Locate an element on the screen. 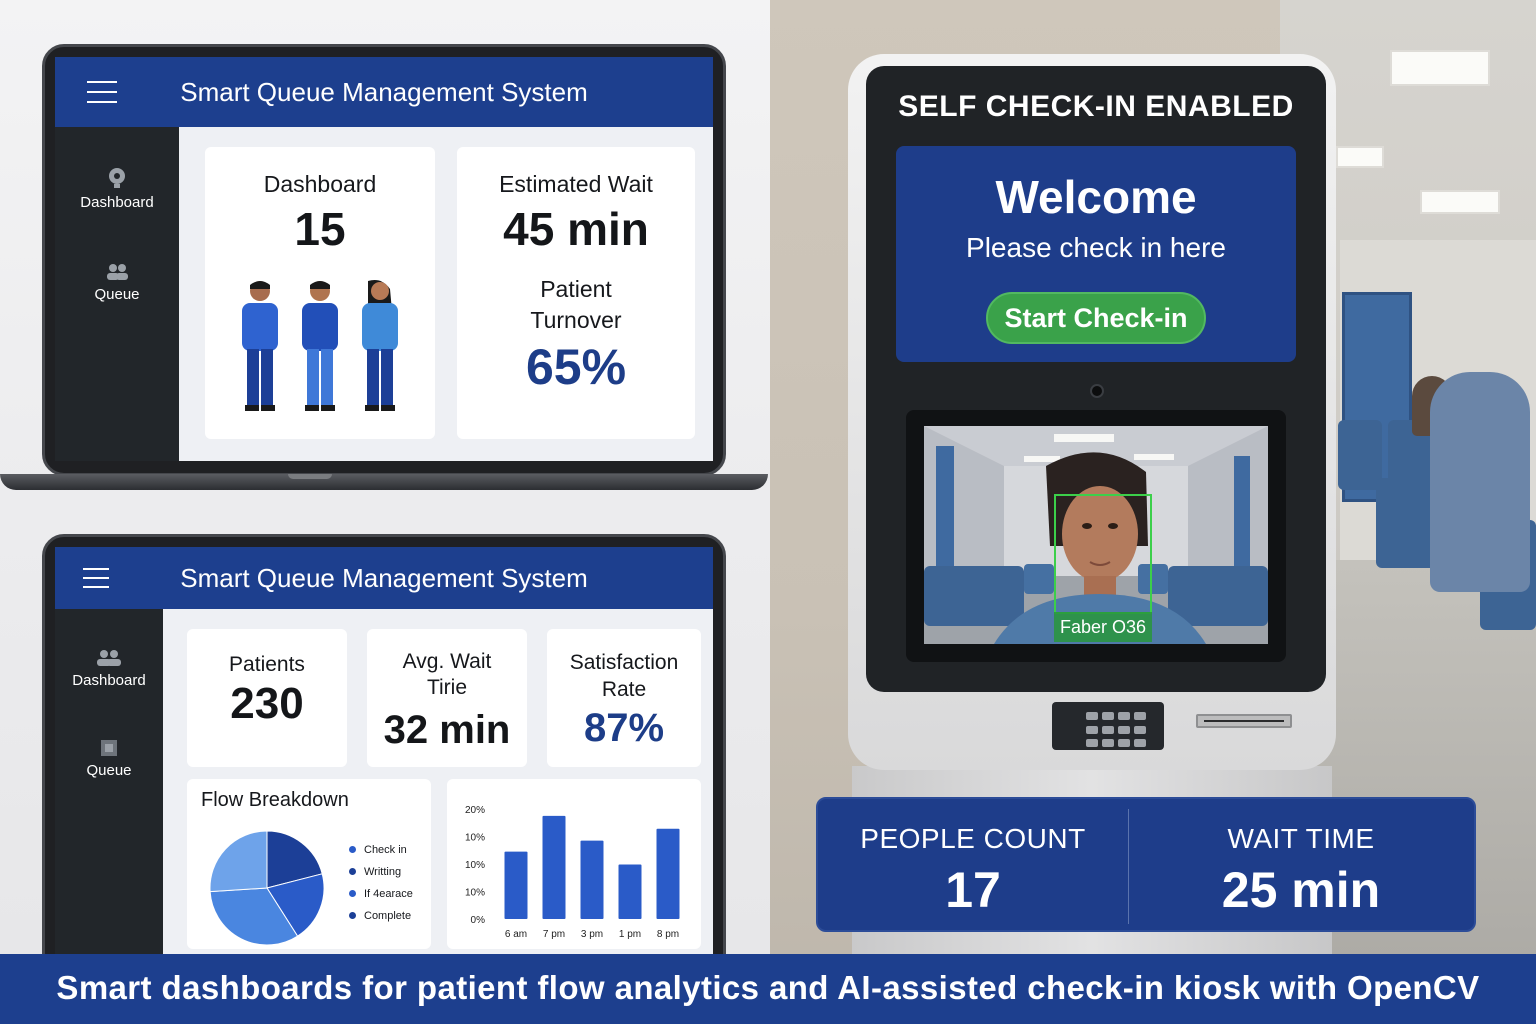 The height and width of the screenshot is (1024, 1536). camera-icon is located at coordinates (117, 178).